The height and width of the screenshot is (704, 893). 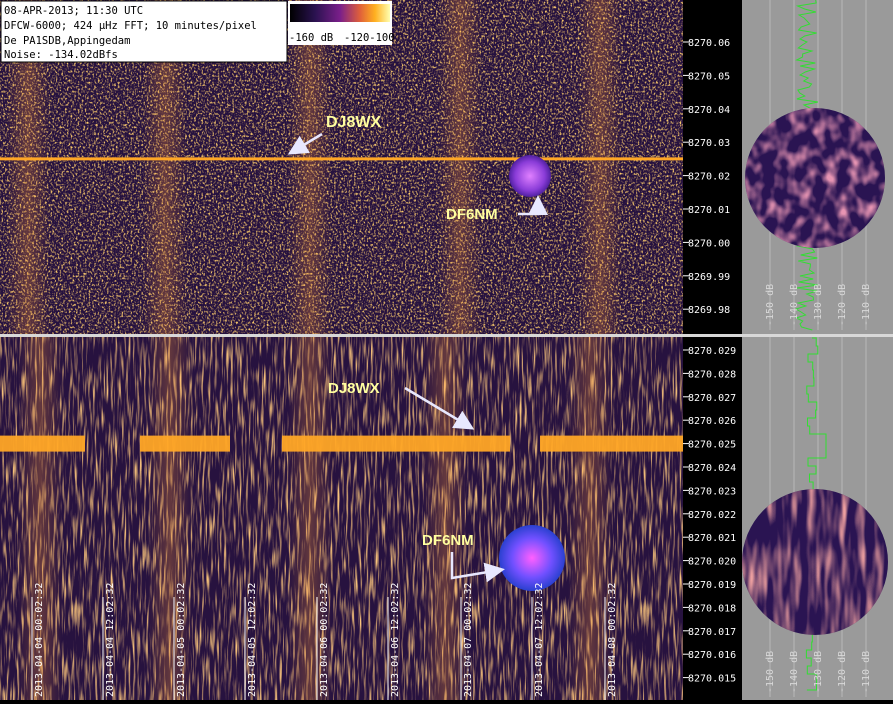 I want to click on bottom-freq-tick-label: 8270.022, so click(x=712, y=515).